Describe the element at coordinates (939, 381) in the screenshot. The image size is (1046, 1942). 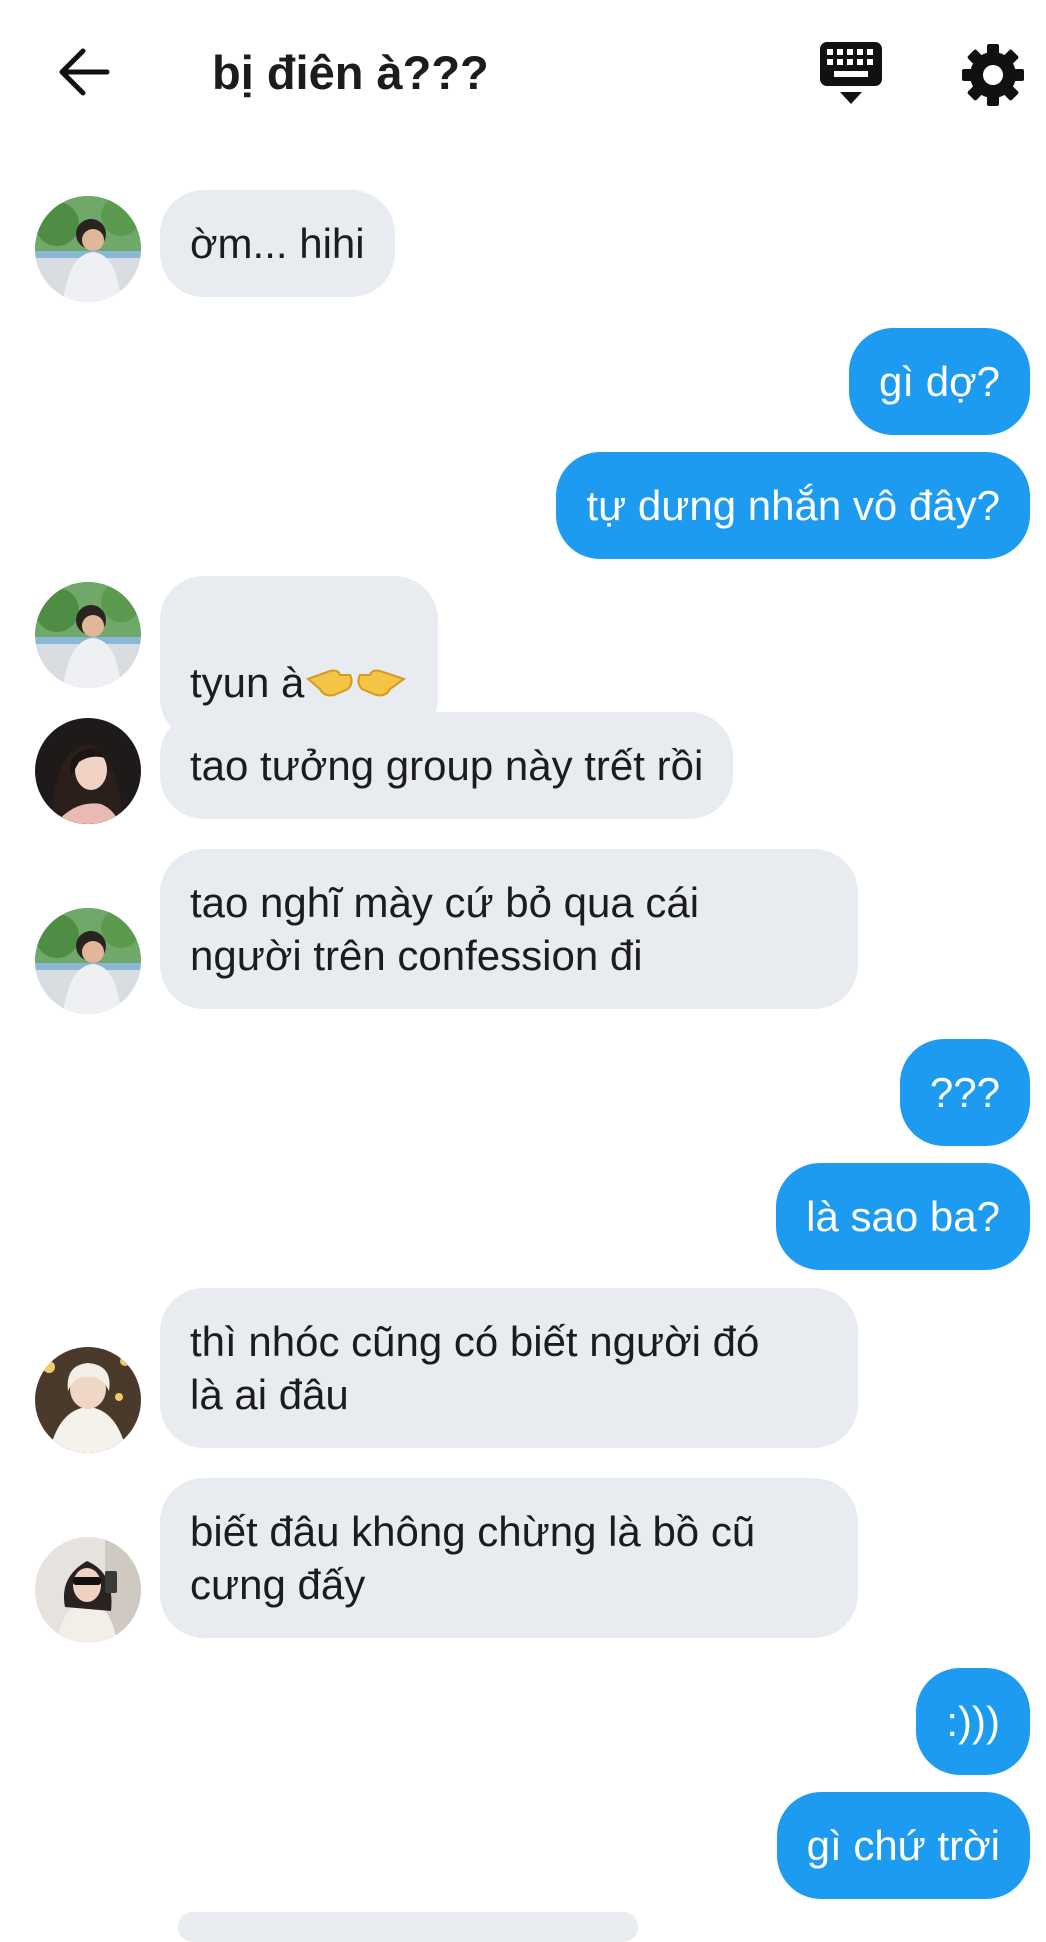
I see `message-bubble: gì dợ?` at that location.